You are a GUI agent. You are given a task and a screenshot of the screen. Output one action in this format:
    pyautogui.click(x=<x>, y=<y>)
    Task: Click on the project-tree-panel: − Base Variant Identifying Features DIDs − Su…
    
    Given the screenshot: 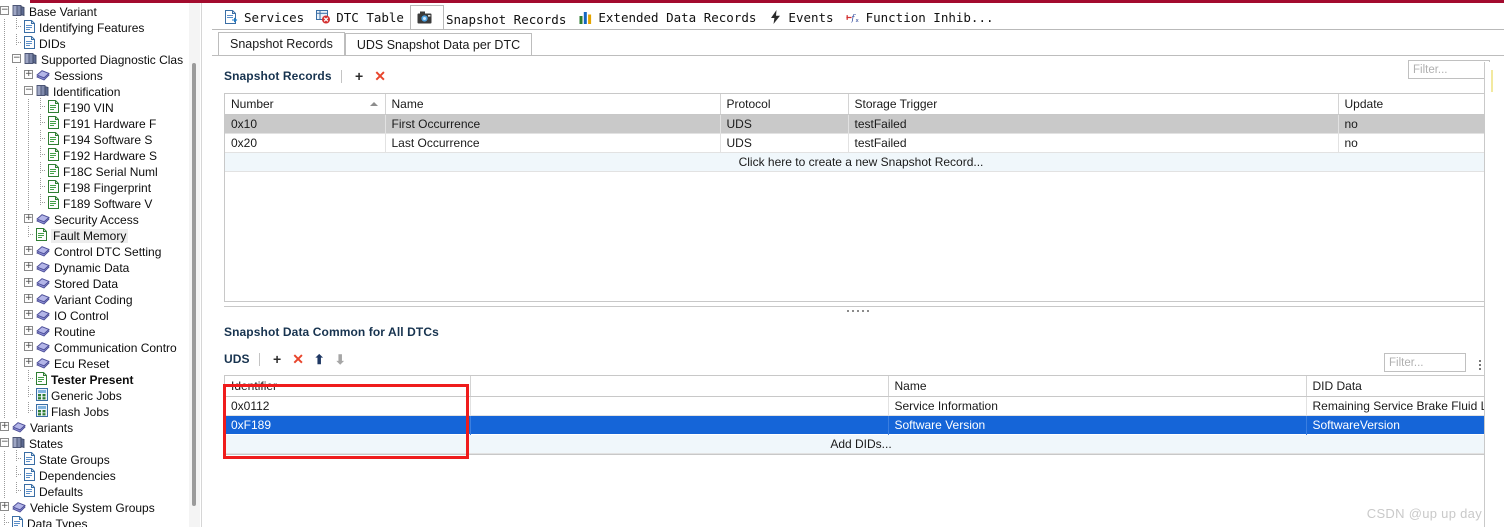 What is the action you would take?
    pyautogui.click(x=98, y=265)
    